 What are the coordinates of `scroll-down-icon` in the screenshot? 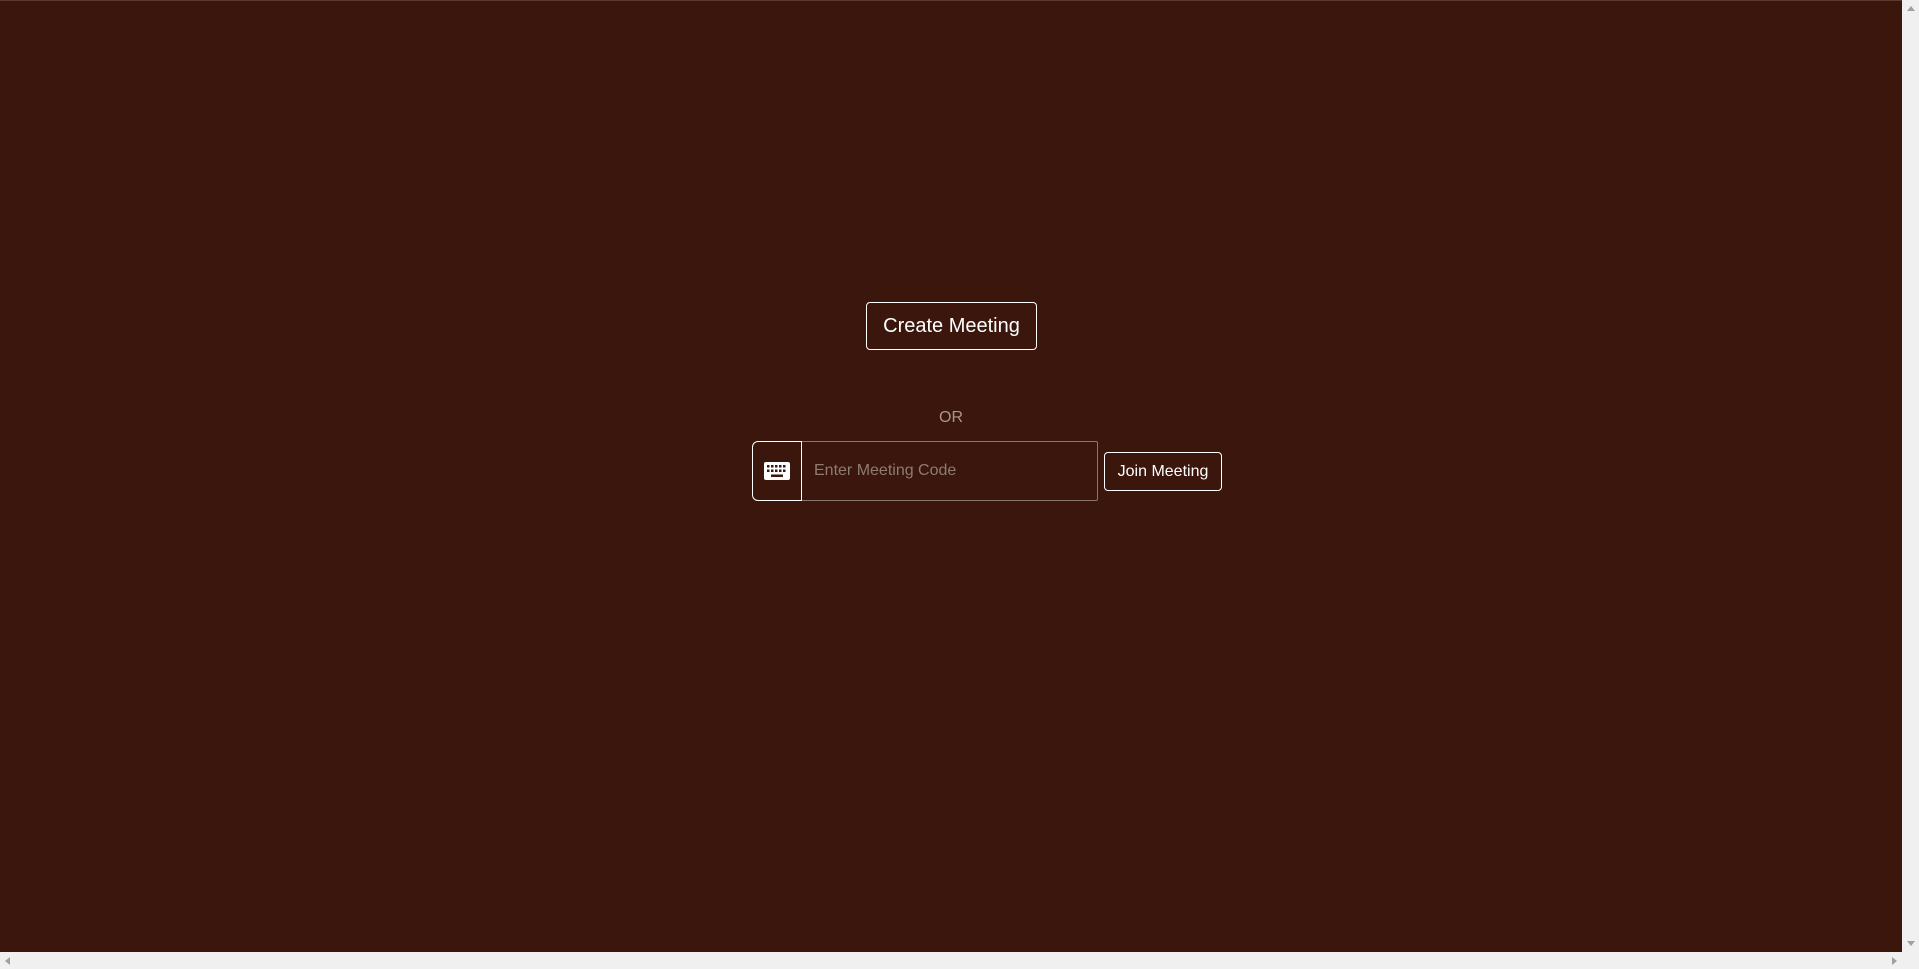 It's located at (1911, 943).